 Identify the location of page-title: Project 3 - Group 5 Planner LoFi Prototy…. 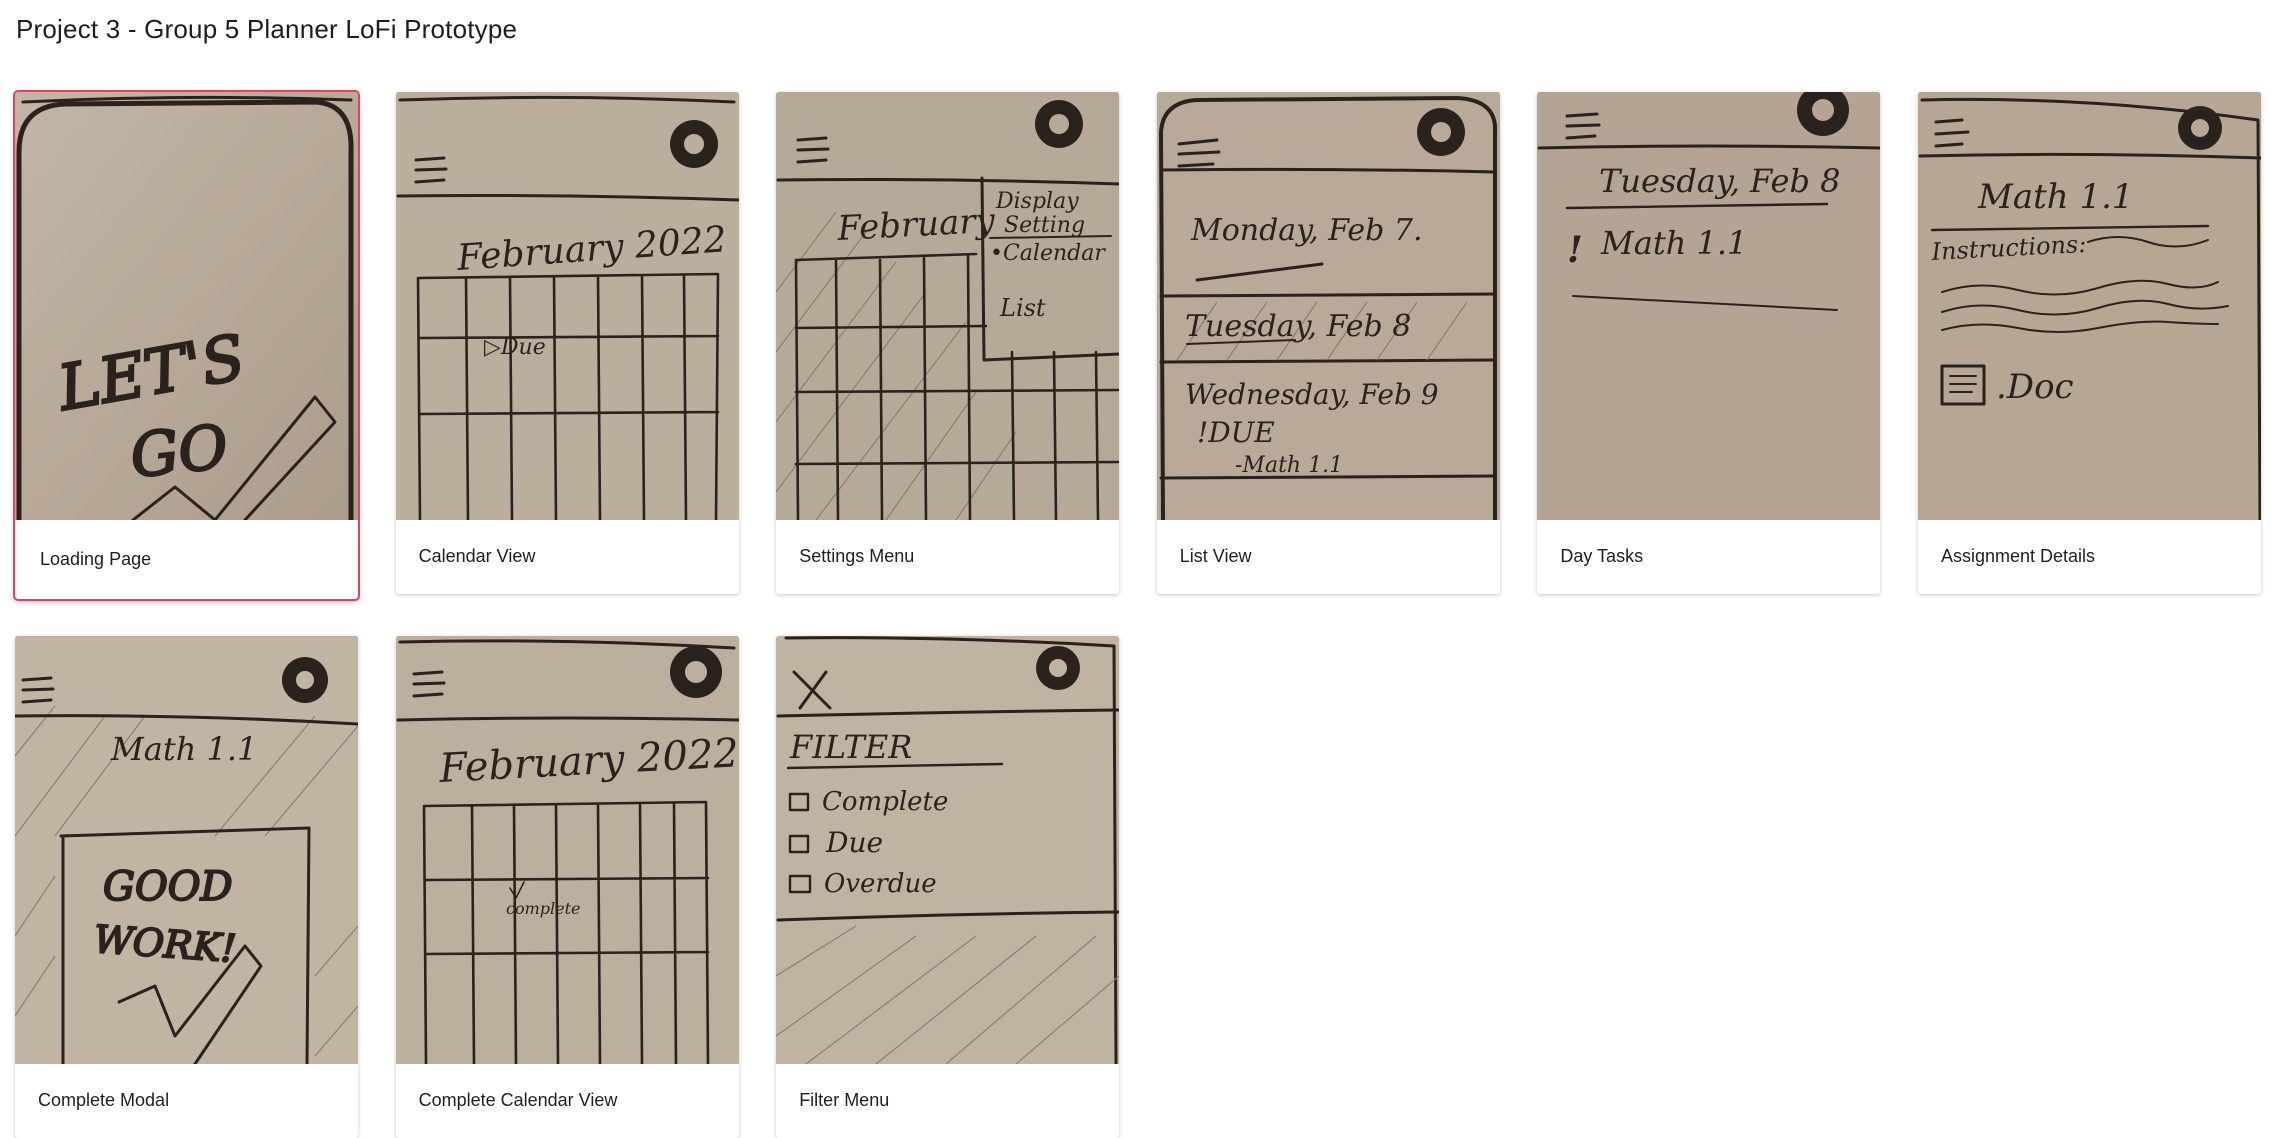
(267, 29).